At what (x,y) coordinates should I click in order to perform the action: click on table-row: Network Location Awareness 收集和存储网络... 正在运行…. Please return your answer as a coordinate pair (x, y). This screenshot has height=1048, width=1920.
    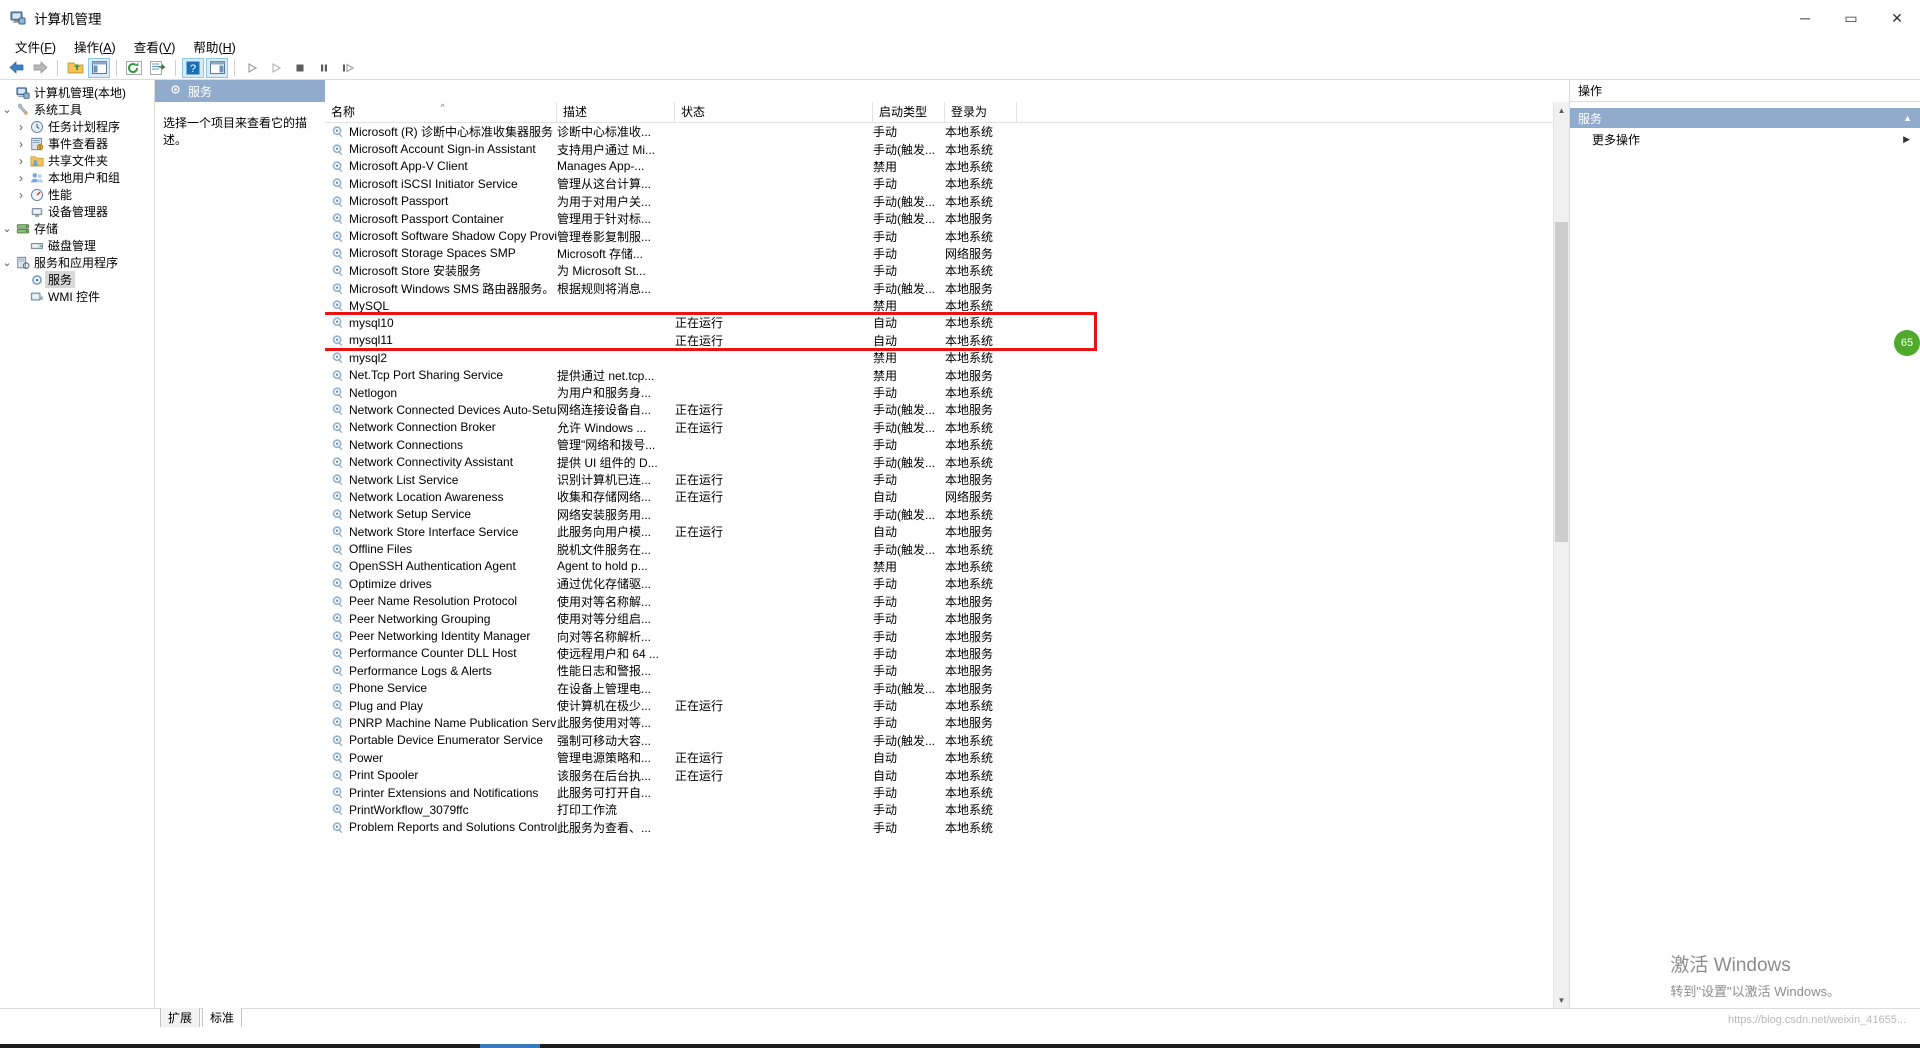
    Looking at the image, I should click on (947, 496).